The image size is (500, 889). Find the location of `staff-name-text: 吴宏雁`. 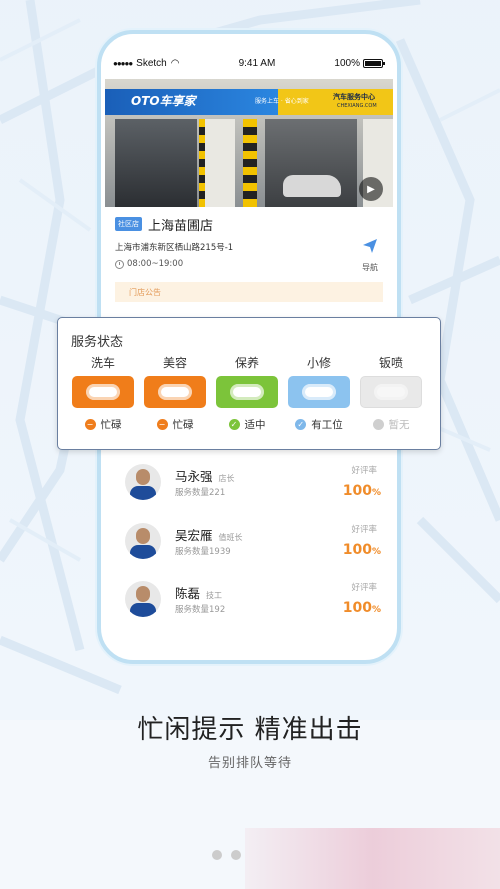

staff-name-text: 吴宏雁 is located at coordinates (194, 535).